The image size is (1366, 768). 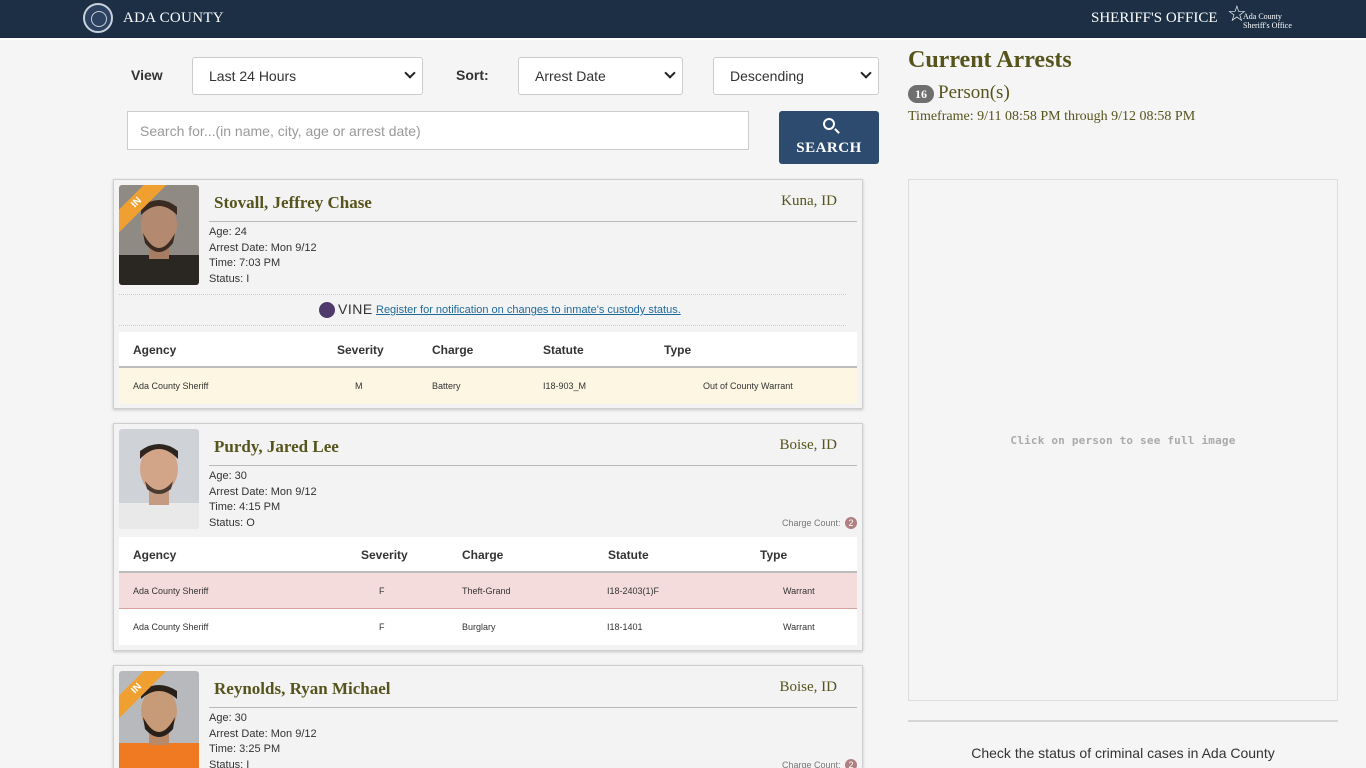 What do you see at coordinates (307, 76) in the screenshot?
I see `view-select: Last 24 Hours` at bounding box center [307, 76].